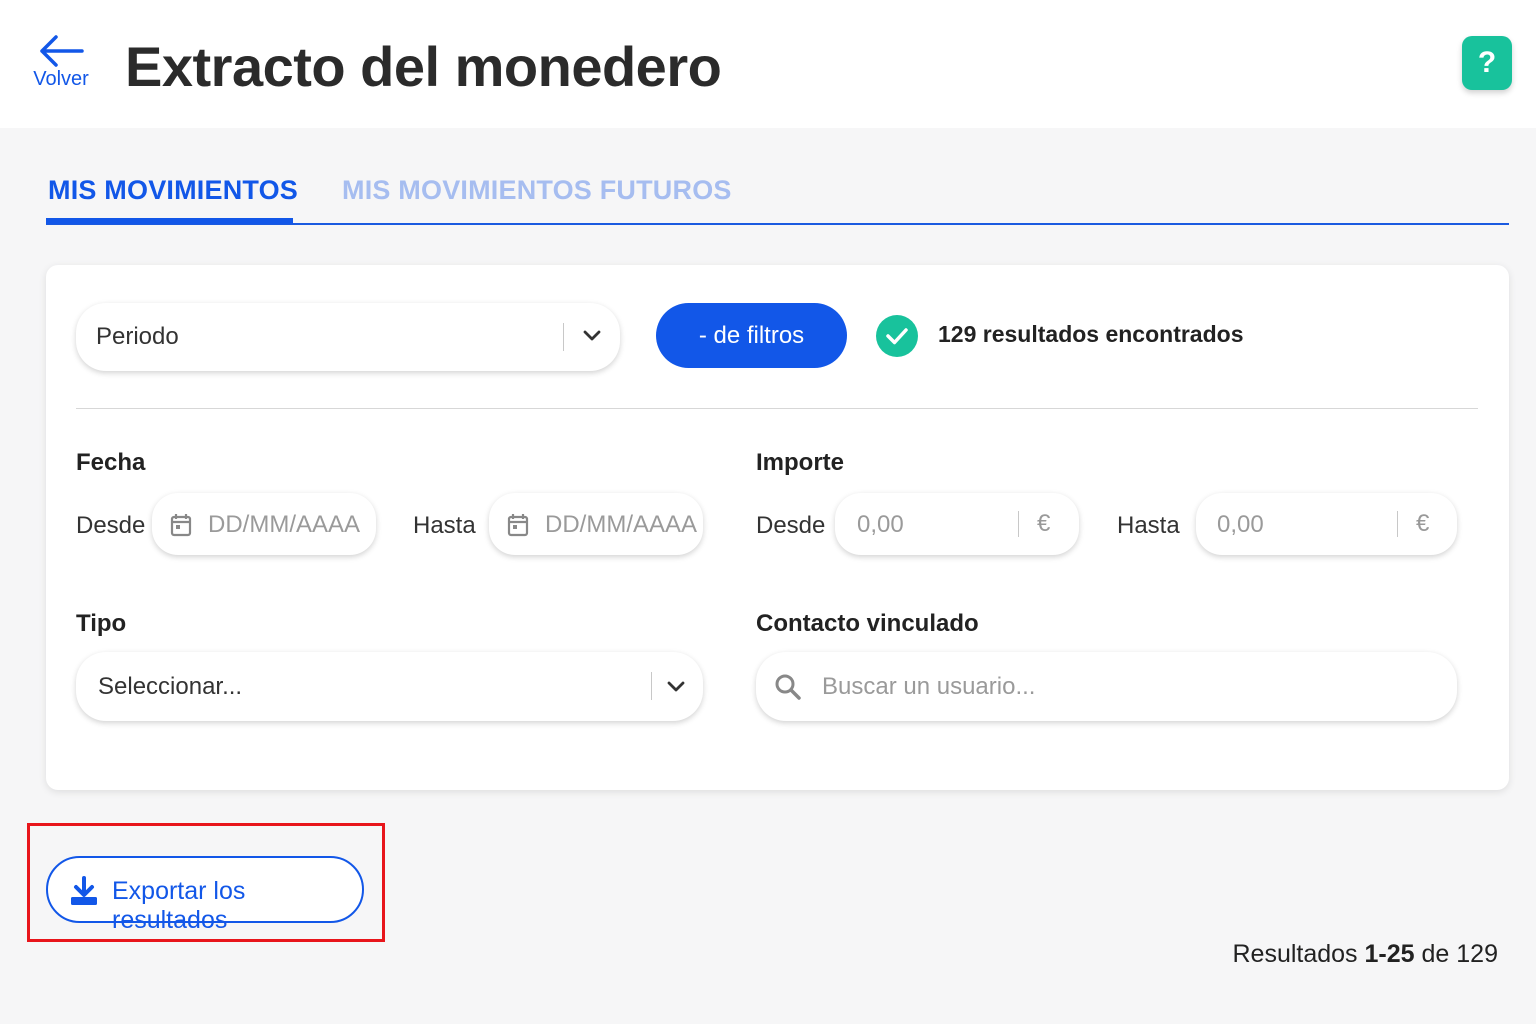  I want to click on amount-to-placeholder: 0,00, so click(1240, 524).